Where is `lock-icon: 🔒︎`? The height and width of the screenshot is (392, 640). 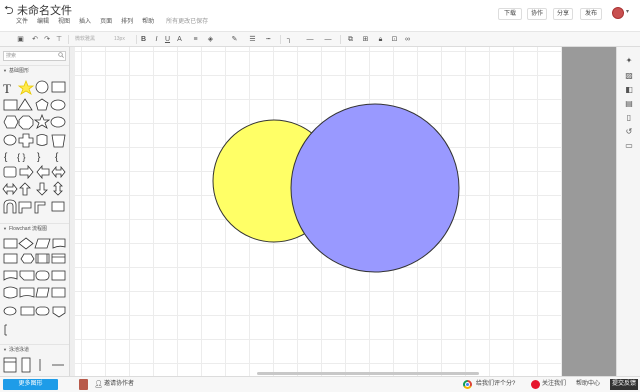
lock-icon: 🔒︎ is located at coordinates (380, 39).